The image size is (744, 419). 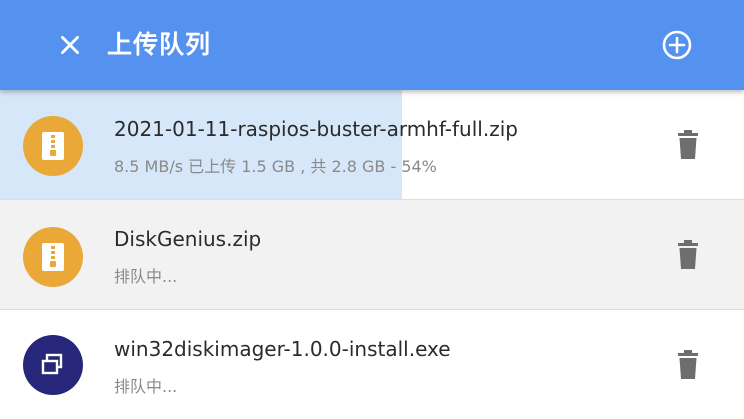 I want to click on file-name: DiskGenius.zip, so click(x=188, y=239).